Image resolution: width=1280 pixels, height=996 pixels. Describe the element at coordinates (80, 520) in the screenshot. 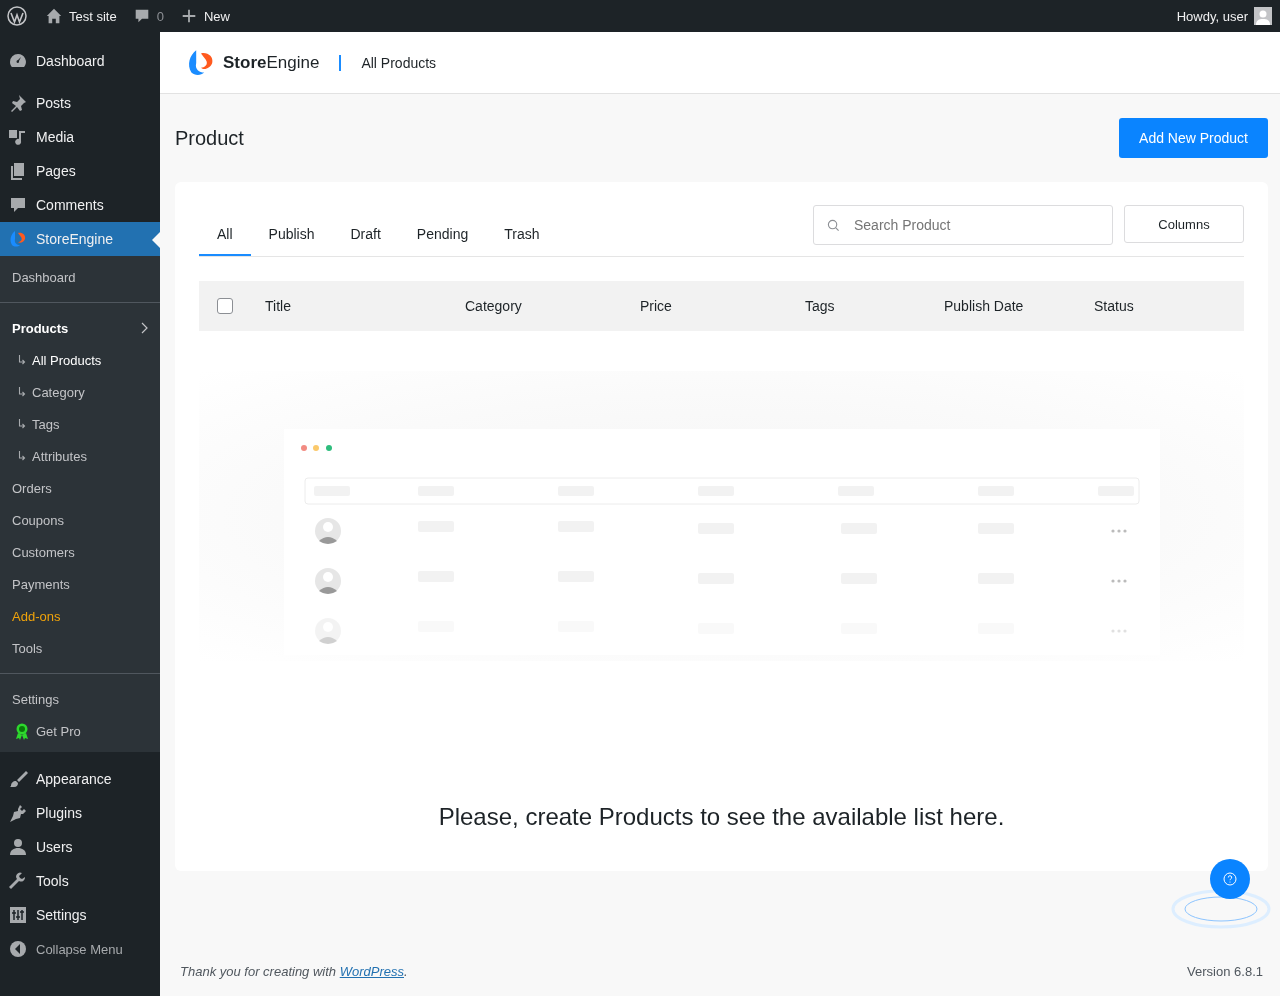

I see `submenu-item: Coupons` at that location.